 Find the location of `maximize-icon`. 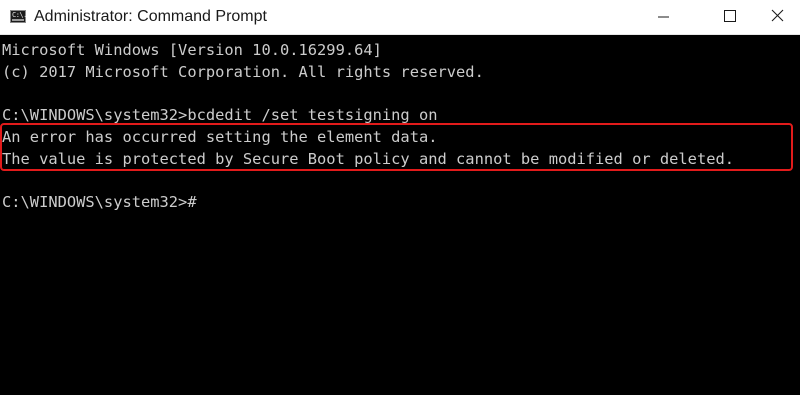

maximize-icon is located at coordinates (730, 16).